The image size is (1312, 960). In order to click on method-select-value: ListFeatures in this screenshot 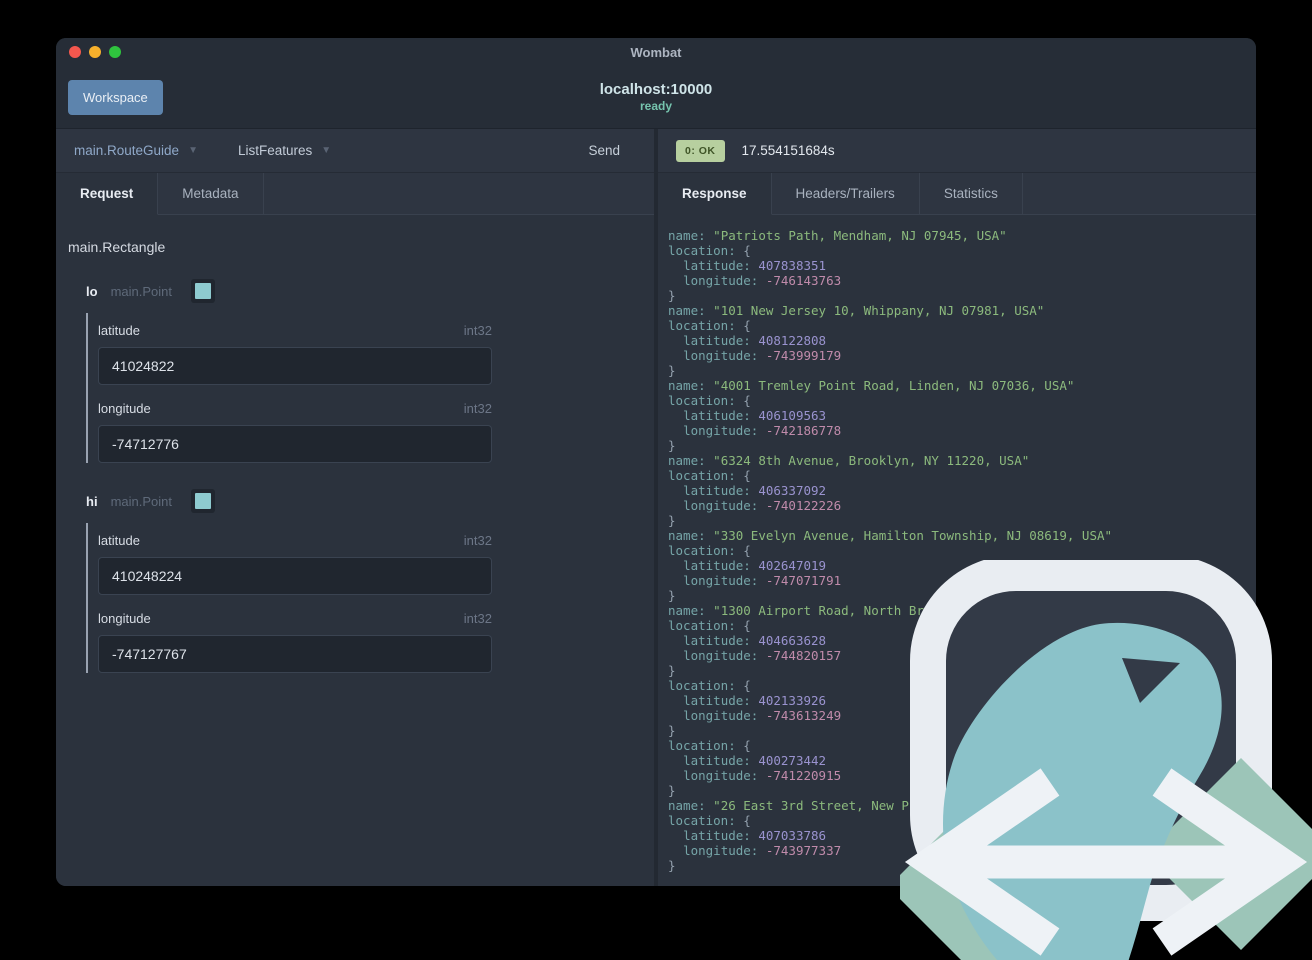, I will do `click(275, 150)`.